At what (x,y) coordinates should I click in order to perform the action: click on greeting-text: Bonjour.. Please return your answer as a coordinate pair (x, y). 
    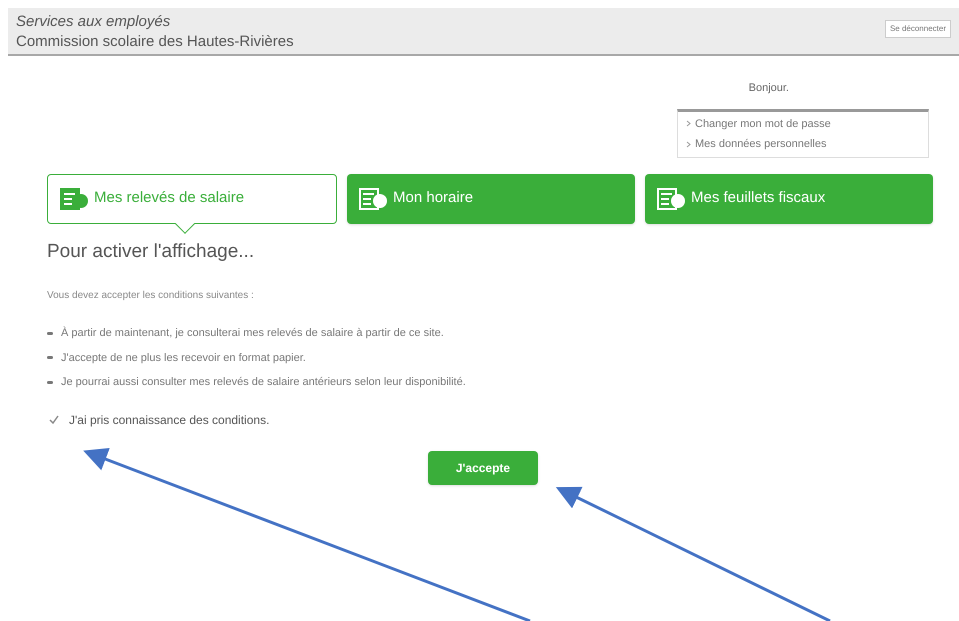
    Looking at the image, I should click on (768, 88).